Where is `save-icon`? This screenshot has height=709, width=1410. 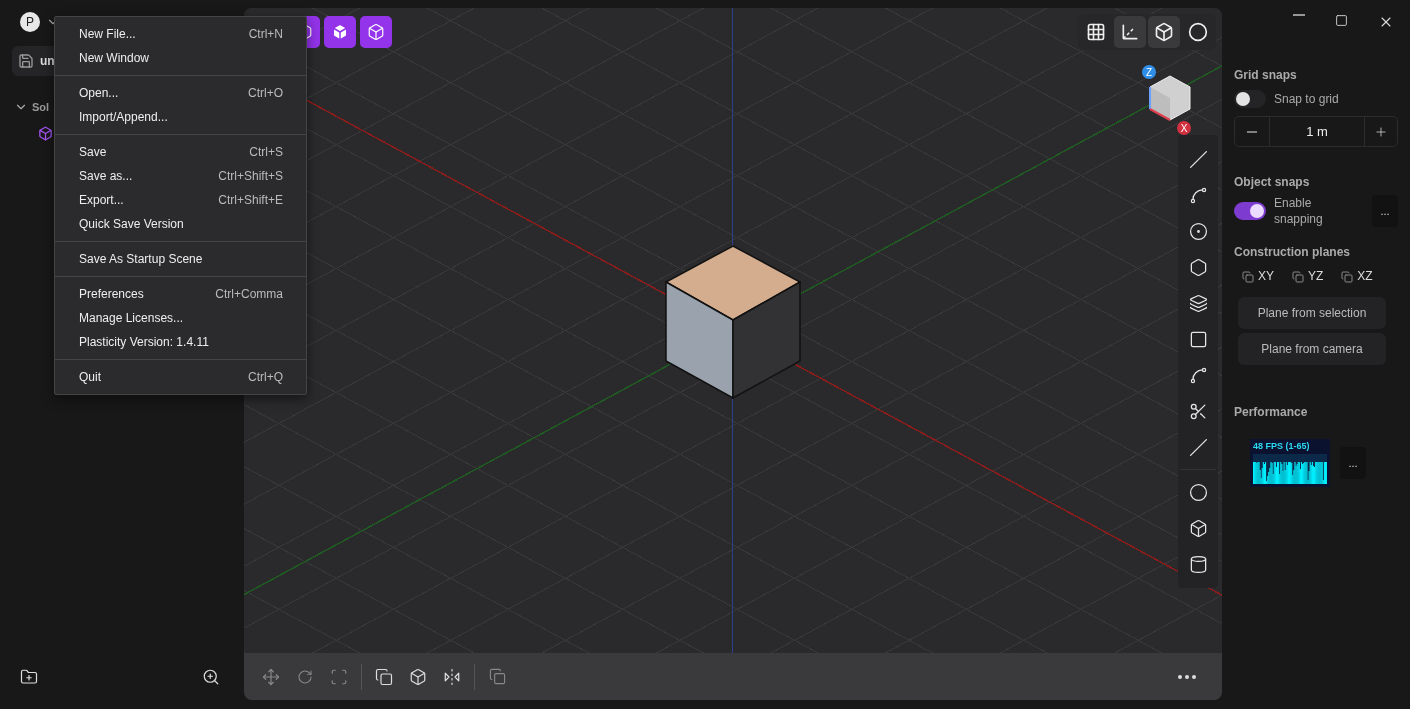
save-icon is located at coordinates (26, 61).